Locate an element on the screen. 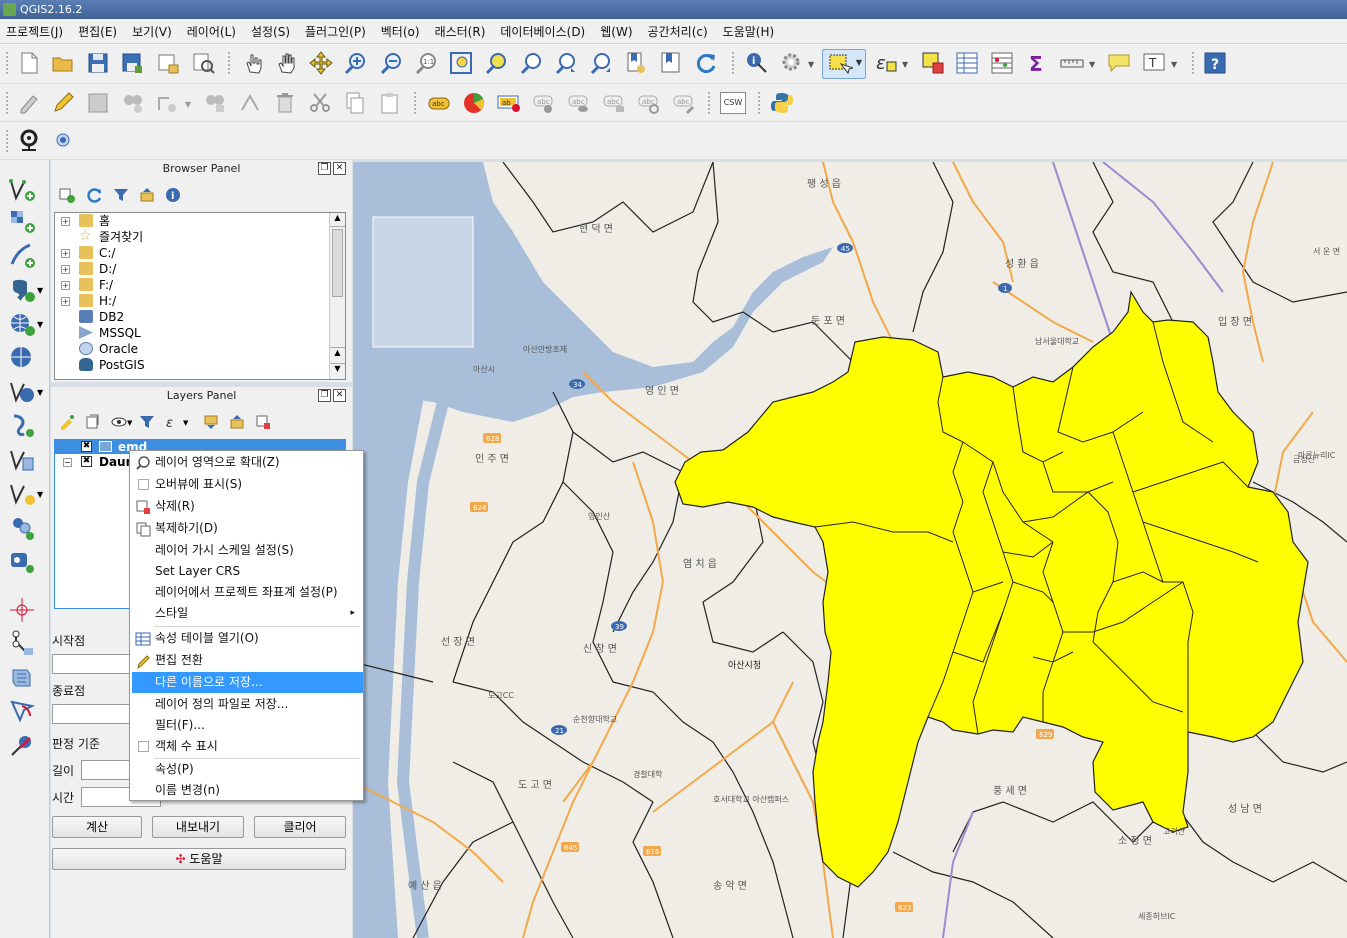 Image resolution: width=1347 pixels, height=938 pixels. menu-view: 보기(V) is located at coordinates (152, 31).